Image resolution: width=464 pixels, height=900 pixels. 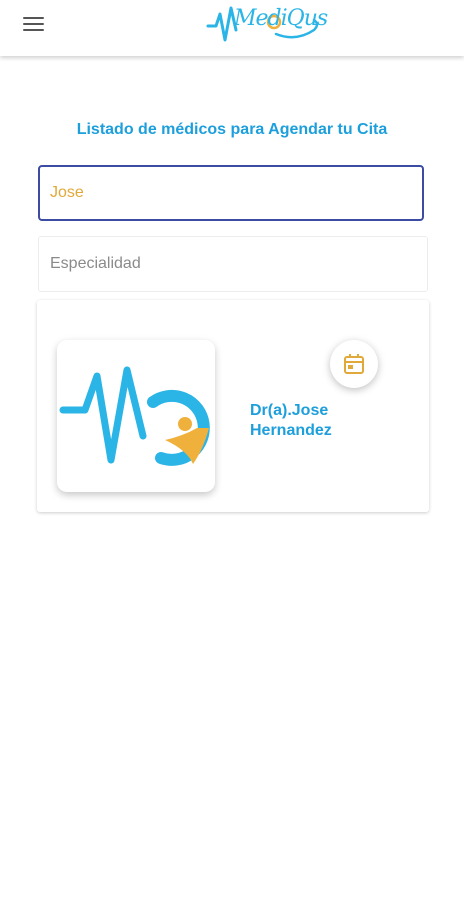 What do you see at coordinates (231, 193) in the screenshot?
I see `doctor-search-input` at bounding box center [231, 193].